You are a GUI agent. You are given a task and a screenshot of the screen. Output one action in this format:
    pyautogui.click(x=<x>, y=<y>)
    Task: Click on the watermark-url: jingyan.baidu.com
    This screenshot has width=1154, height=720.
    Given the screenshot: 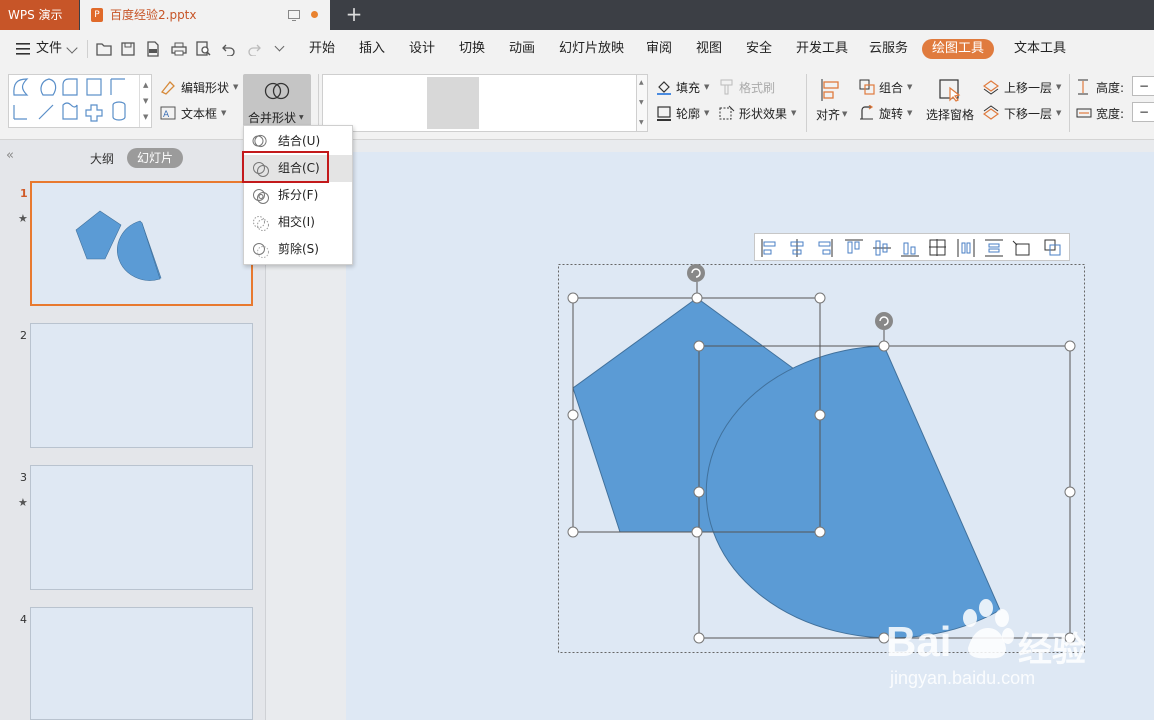 What is the action you would take?
    pyautogui.click(x=963, y=678)
    